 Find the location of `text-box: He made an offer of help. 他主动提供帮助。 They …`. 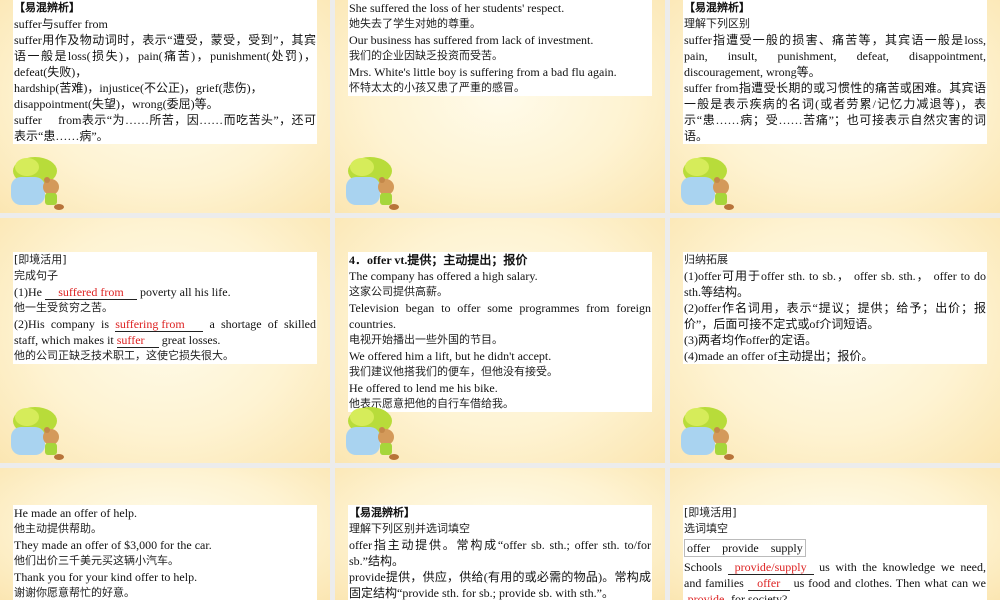

text-box: He made an offer of help. 他主动提供帮助。 They … is located at coordinates (165, 552).